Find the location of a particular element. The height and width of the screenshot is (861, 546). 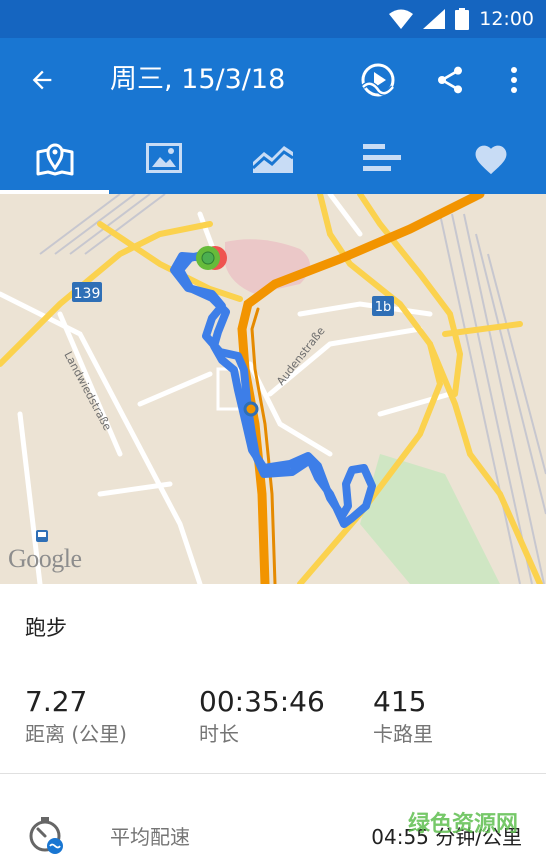

replay-route-icon is located at coordinates (378, 80).